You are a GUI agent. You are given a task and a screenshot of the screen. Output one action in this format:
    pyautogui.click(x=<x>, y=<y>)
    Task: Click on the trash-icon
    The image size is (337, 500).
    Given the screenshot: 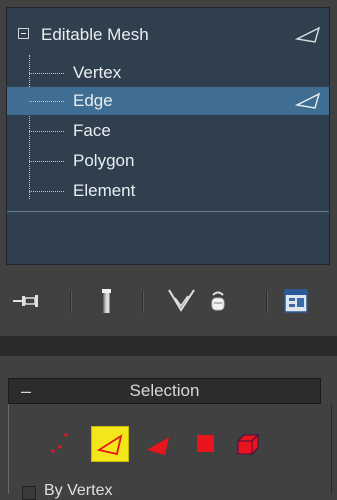 What is the action you would take?
    pyautogui.click(x=218, y=301)
    